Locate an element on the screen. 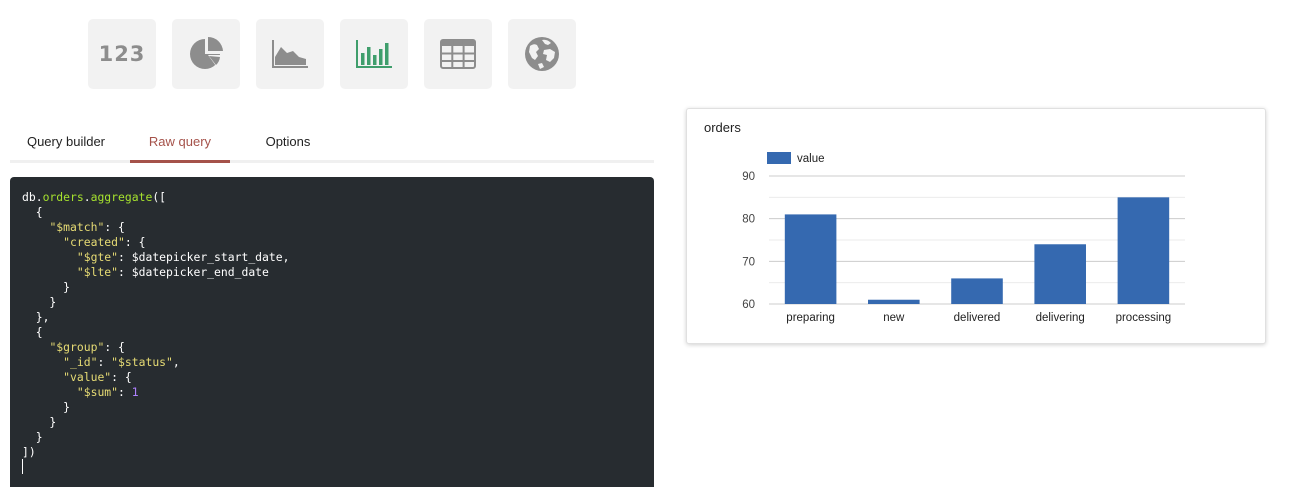 This screenshot has height=487, width=1308. bar-processing is located at coordinates (1143, 250).